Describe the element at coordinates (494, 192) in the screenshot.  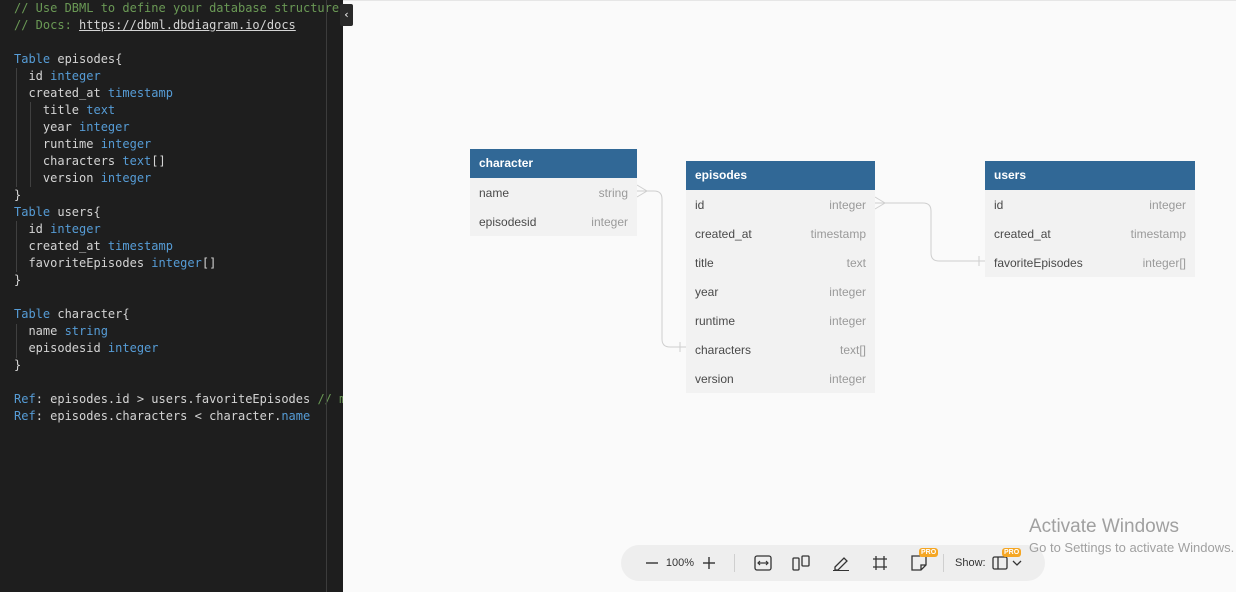
I see `field-name: name` at that location.